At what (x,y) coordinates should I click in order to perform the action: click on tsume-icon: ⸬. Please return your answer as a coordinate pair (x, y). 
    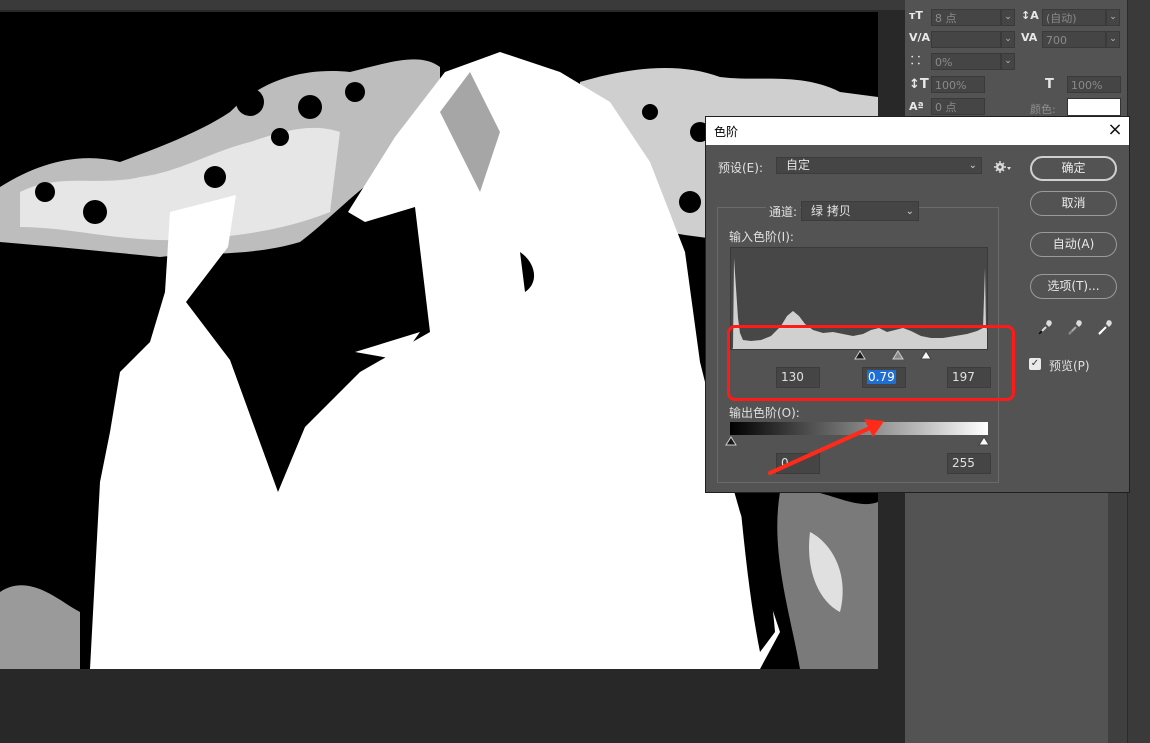
    Looking at the image, I should click on (916, 60).